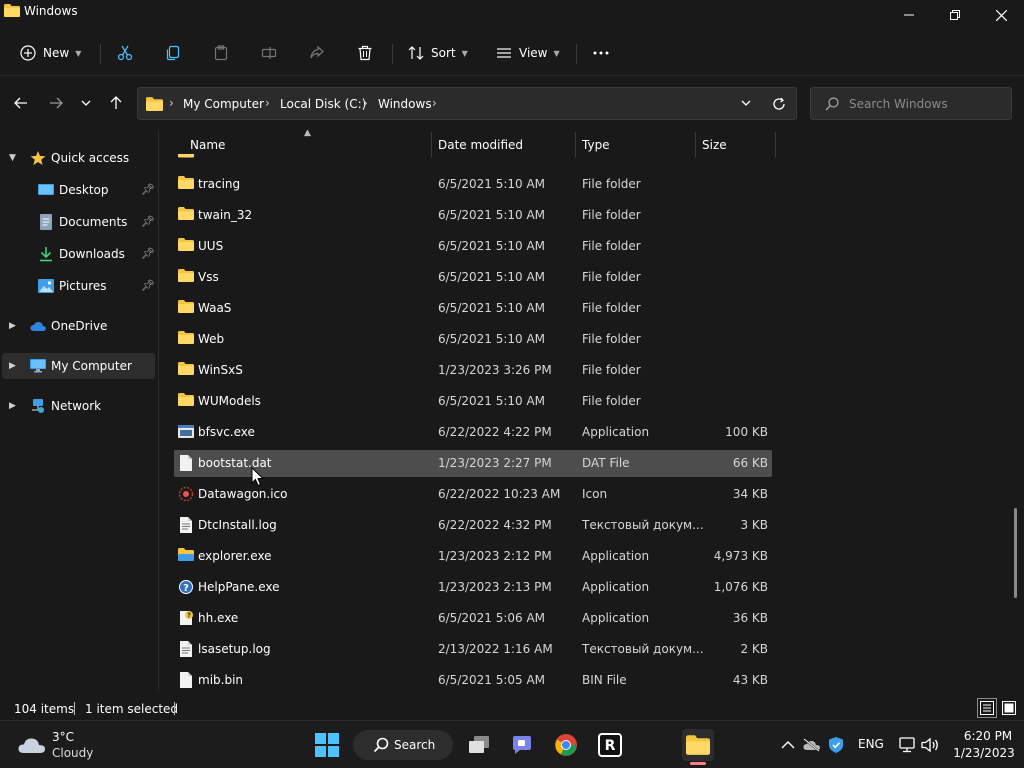  I want to click on clock-date: 1/23/2023, so click(984, 753).